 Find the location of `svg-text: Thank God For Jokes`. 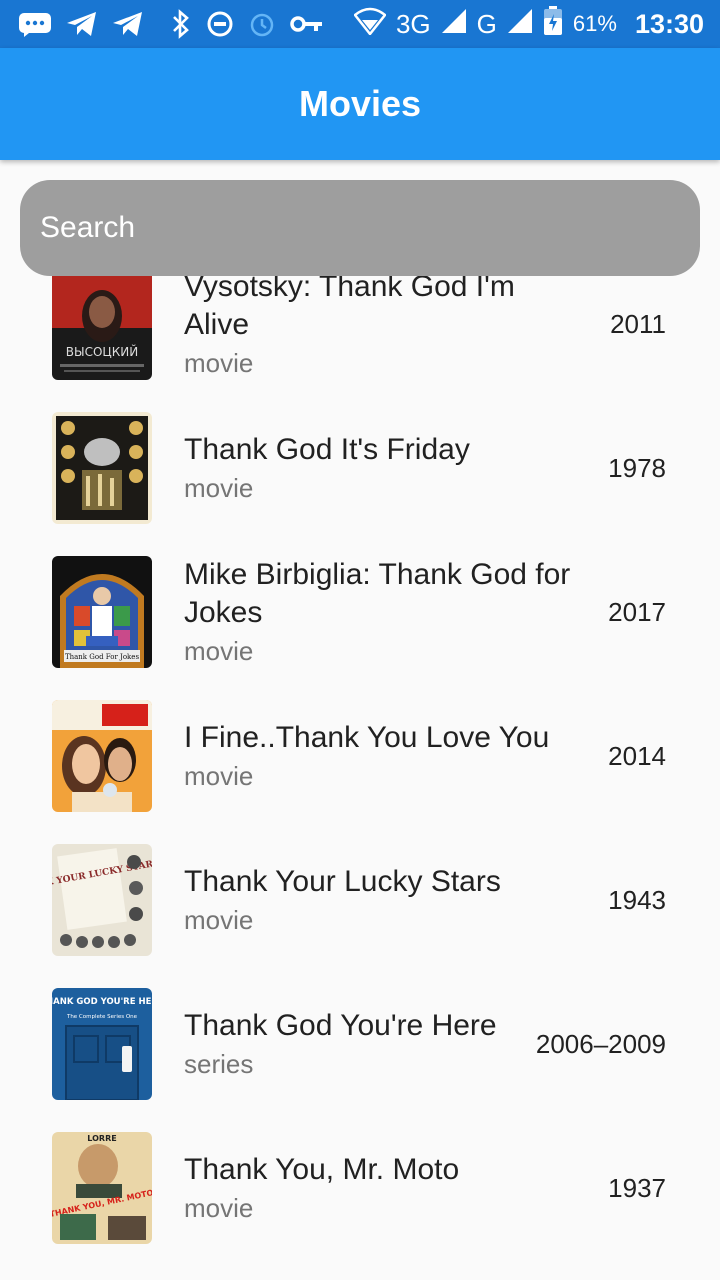

svg-text: Thank God For Jokes is located at coordinates (102, 657).